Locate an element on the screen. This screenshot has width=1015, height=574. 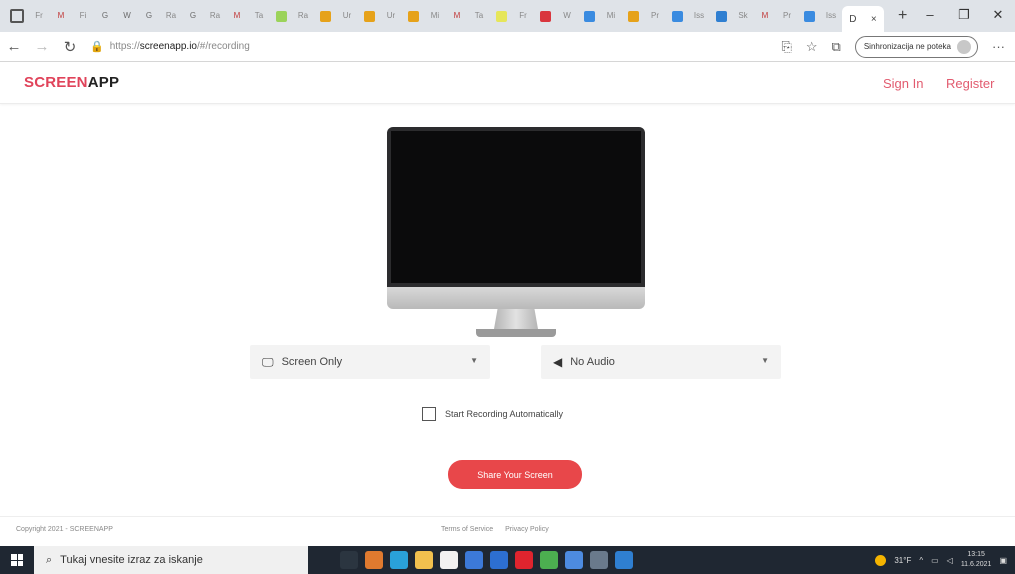
reading-view-icon: ⎘ is located at coordinates (786, 47).